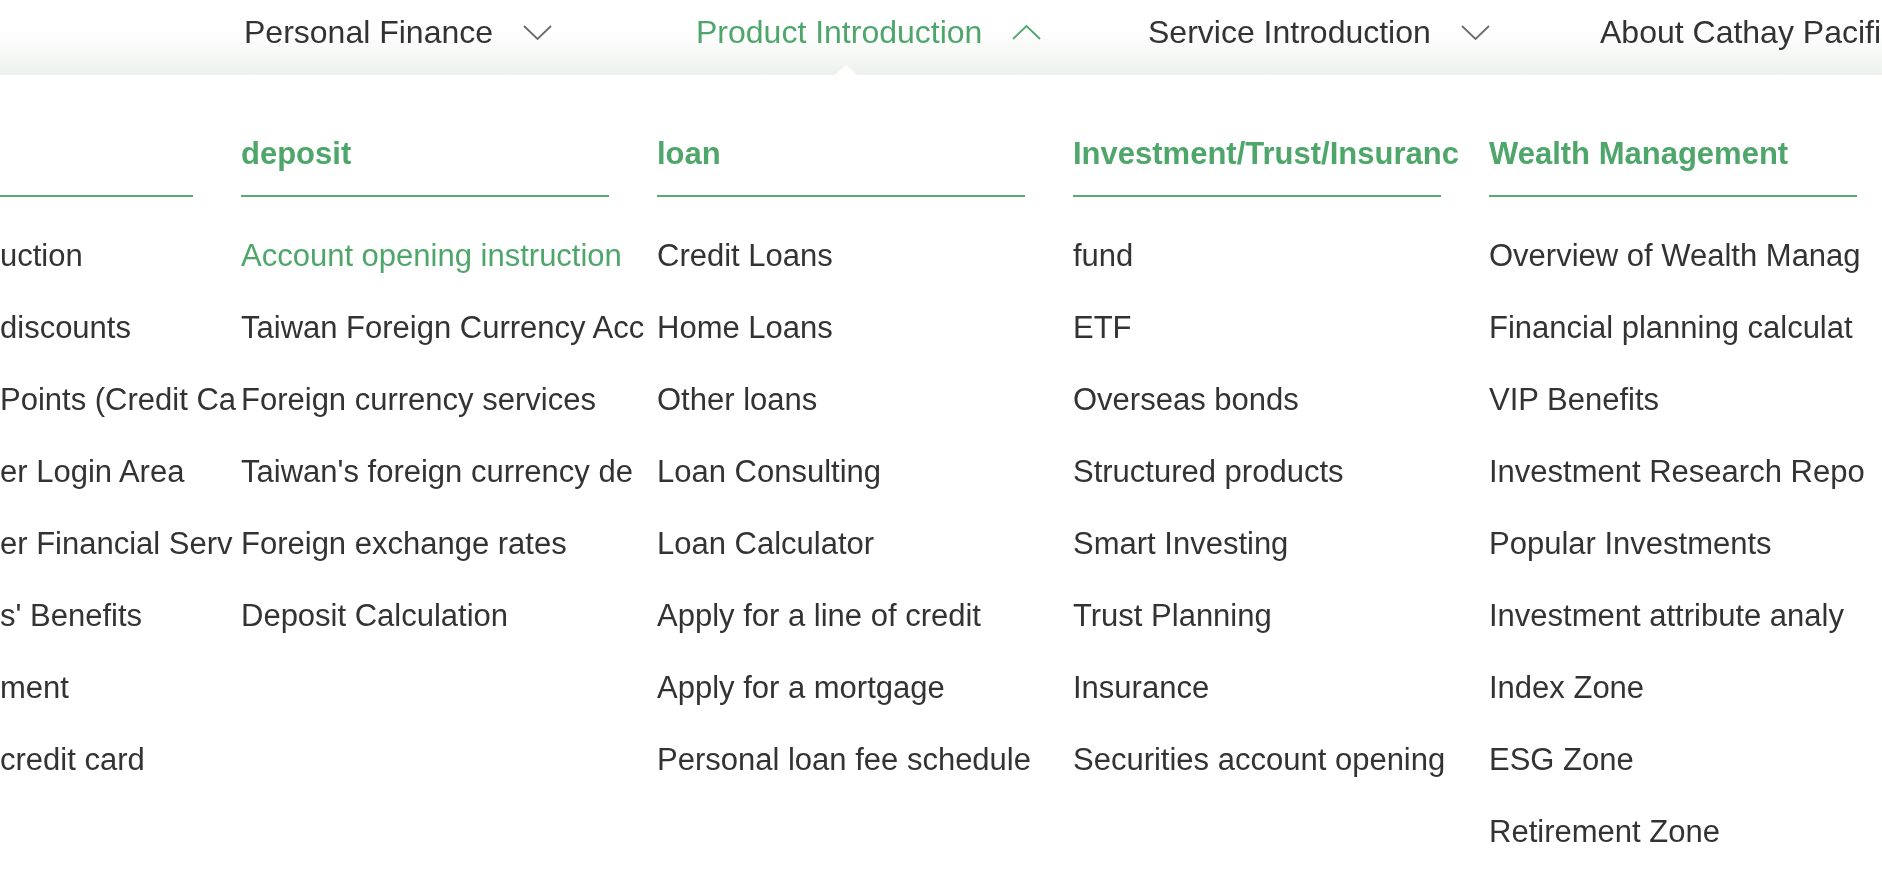 The image size is (1882, 888). What do you see at coordinates (1666, 616) in the screenshot?
I see `menu-link: Investment attribute analy` at bounding box center [1666, 616].